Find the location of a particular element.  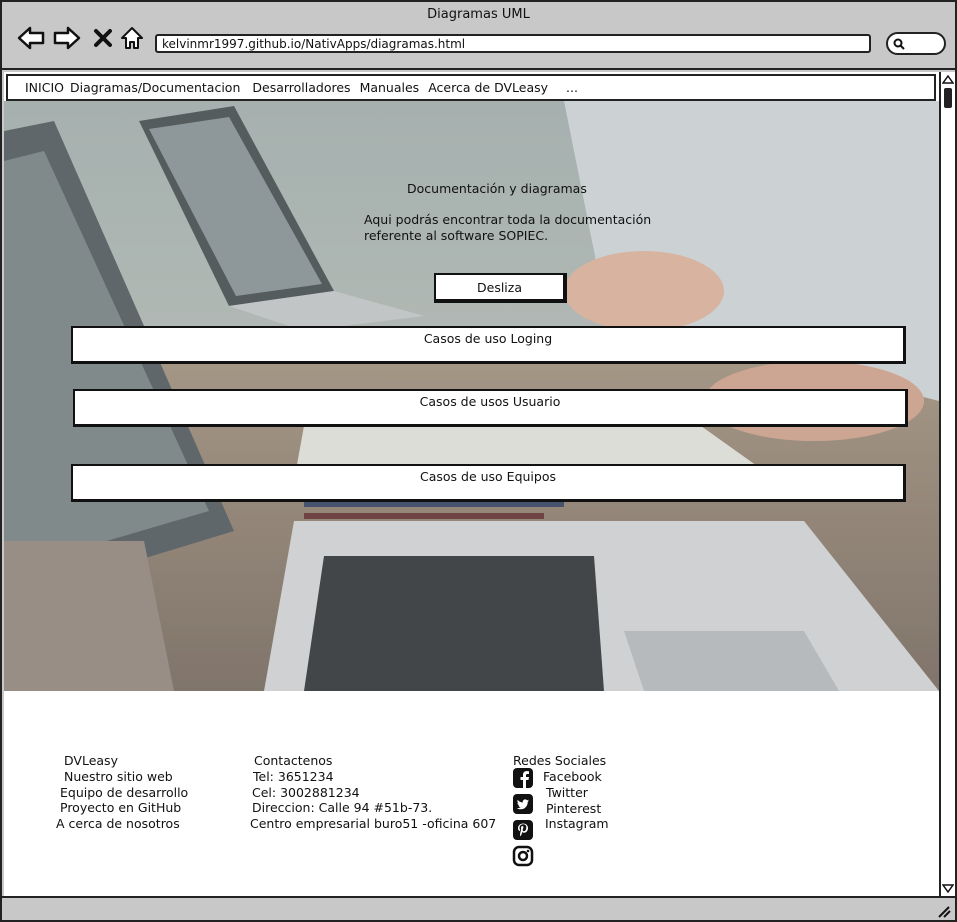

back-arrow-icon is located at coordinates (31, 38).